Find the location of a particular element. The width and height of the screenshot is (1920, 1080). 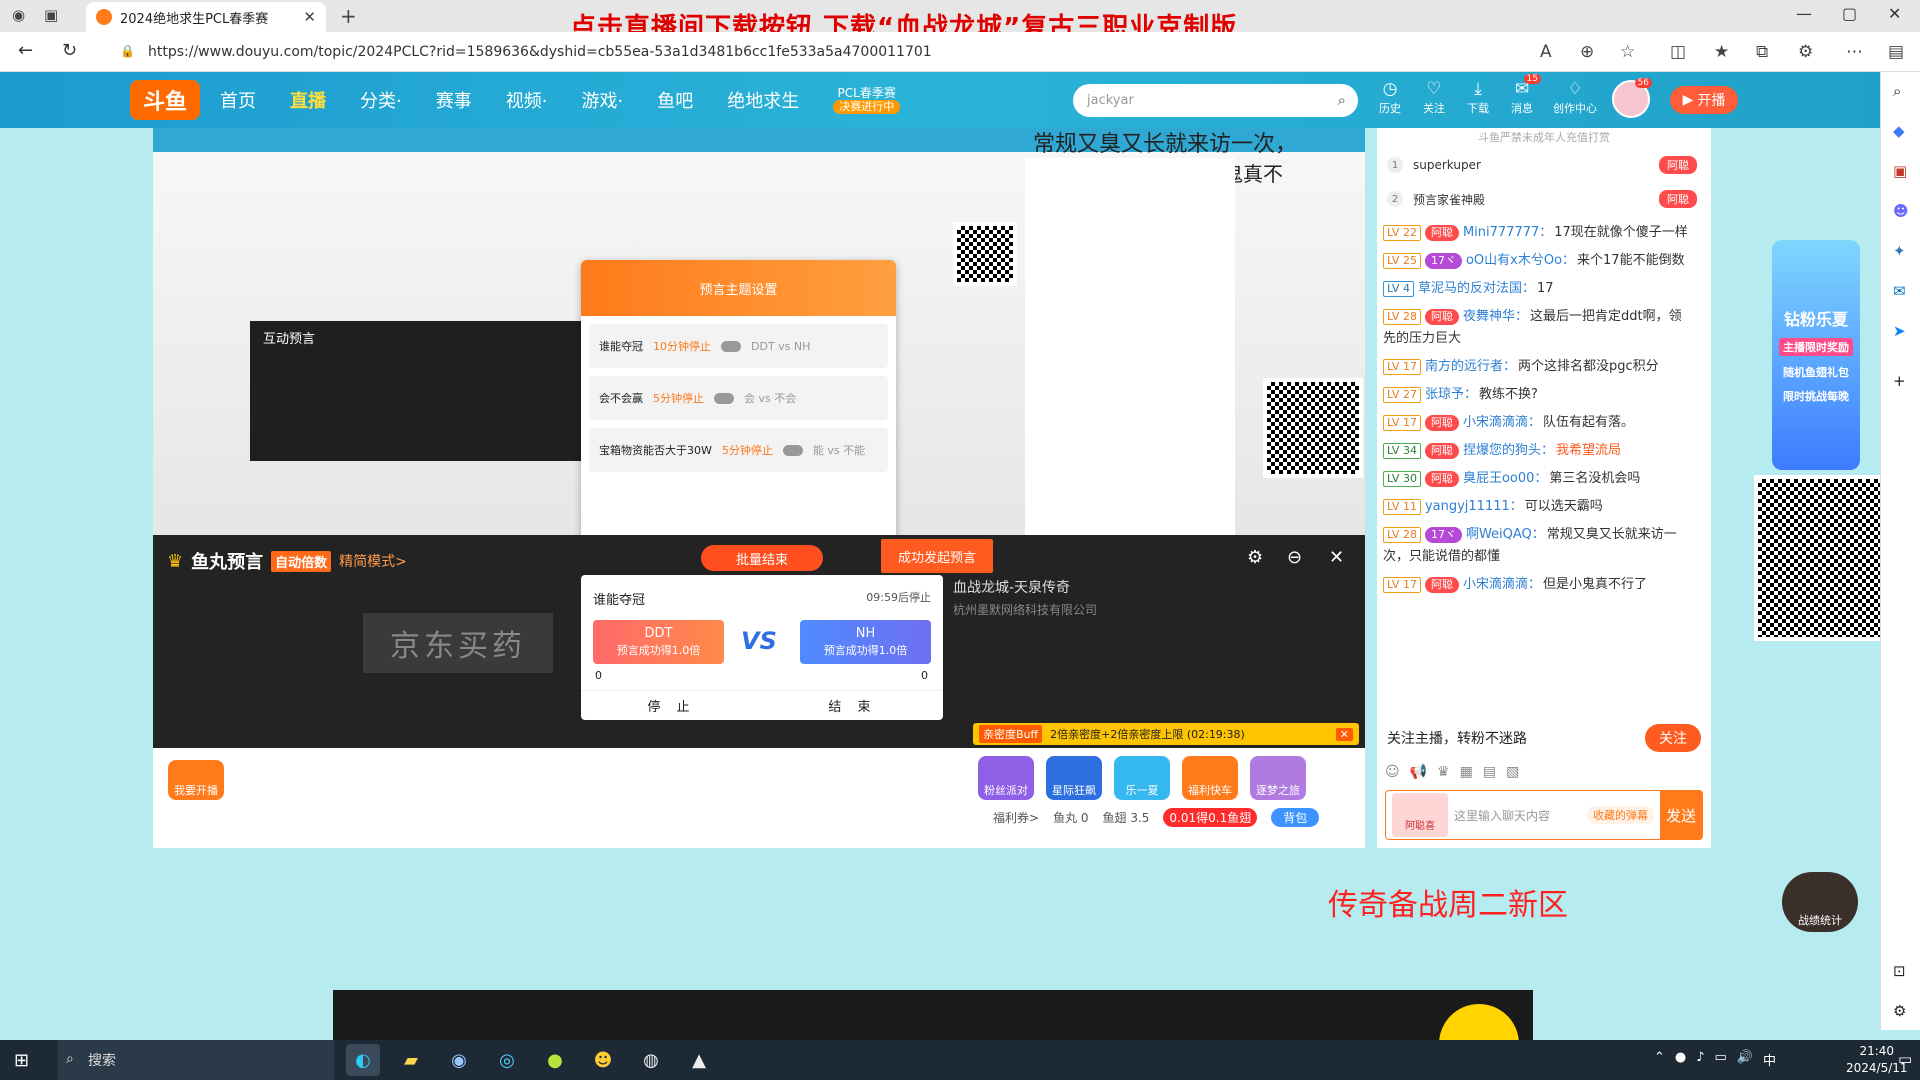

gift-item: 福利快车 is located at coordinates (1210, 778).